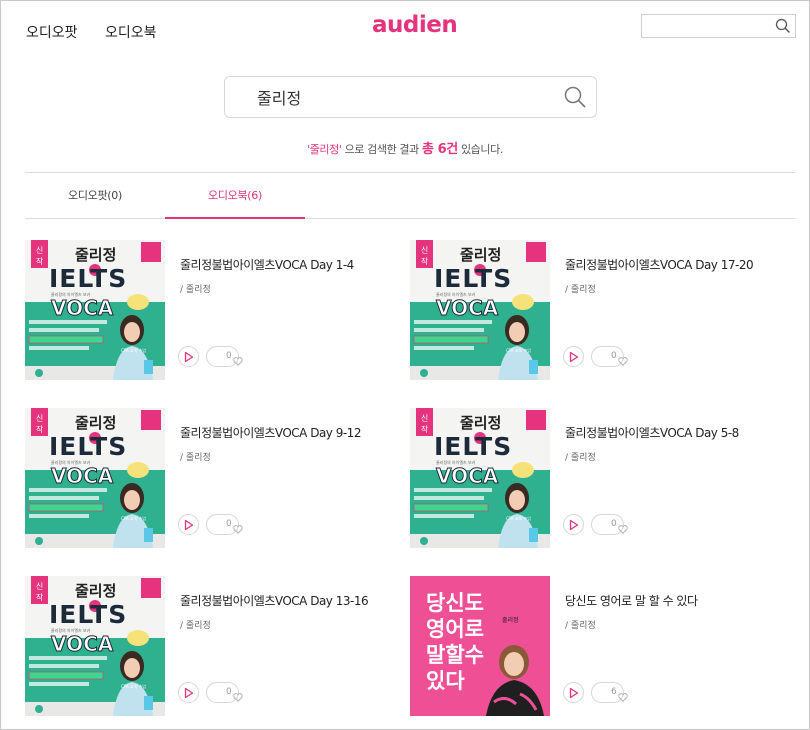 The image size is (810, 730). I want to click on audiobook-title: 줄리정불법아이엘츠VOCA Day 13-16, so click(274, 600).